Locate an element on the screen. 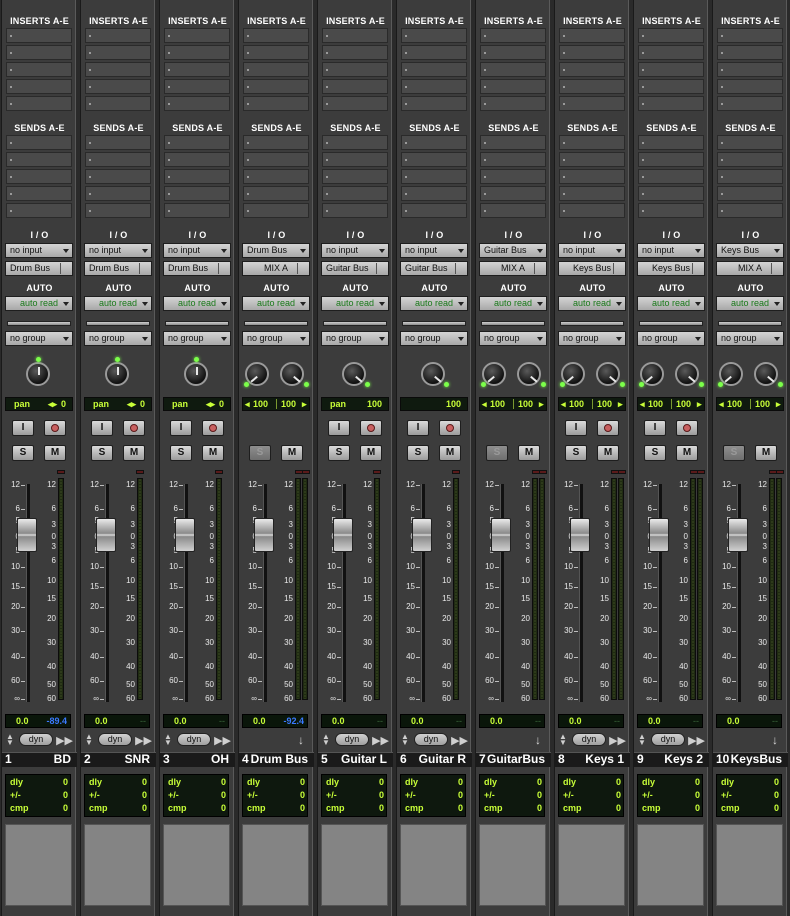 Image resolution: width=790 pixels, height=916 pixels. volume-display: 0.0 -92.4 is located at coordinates (275, 721).